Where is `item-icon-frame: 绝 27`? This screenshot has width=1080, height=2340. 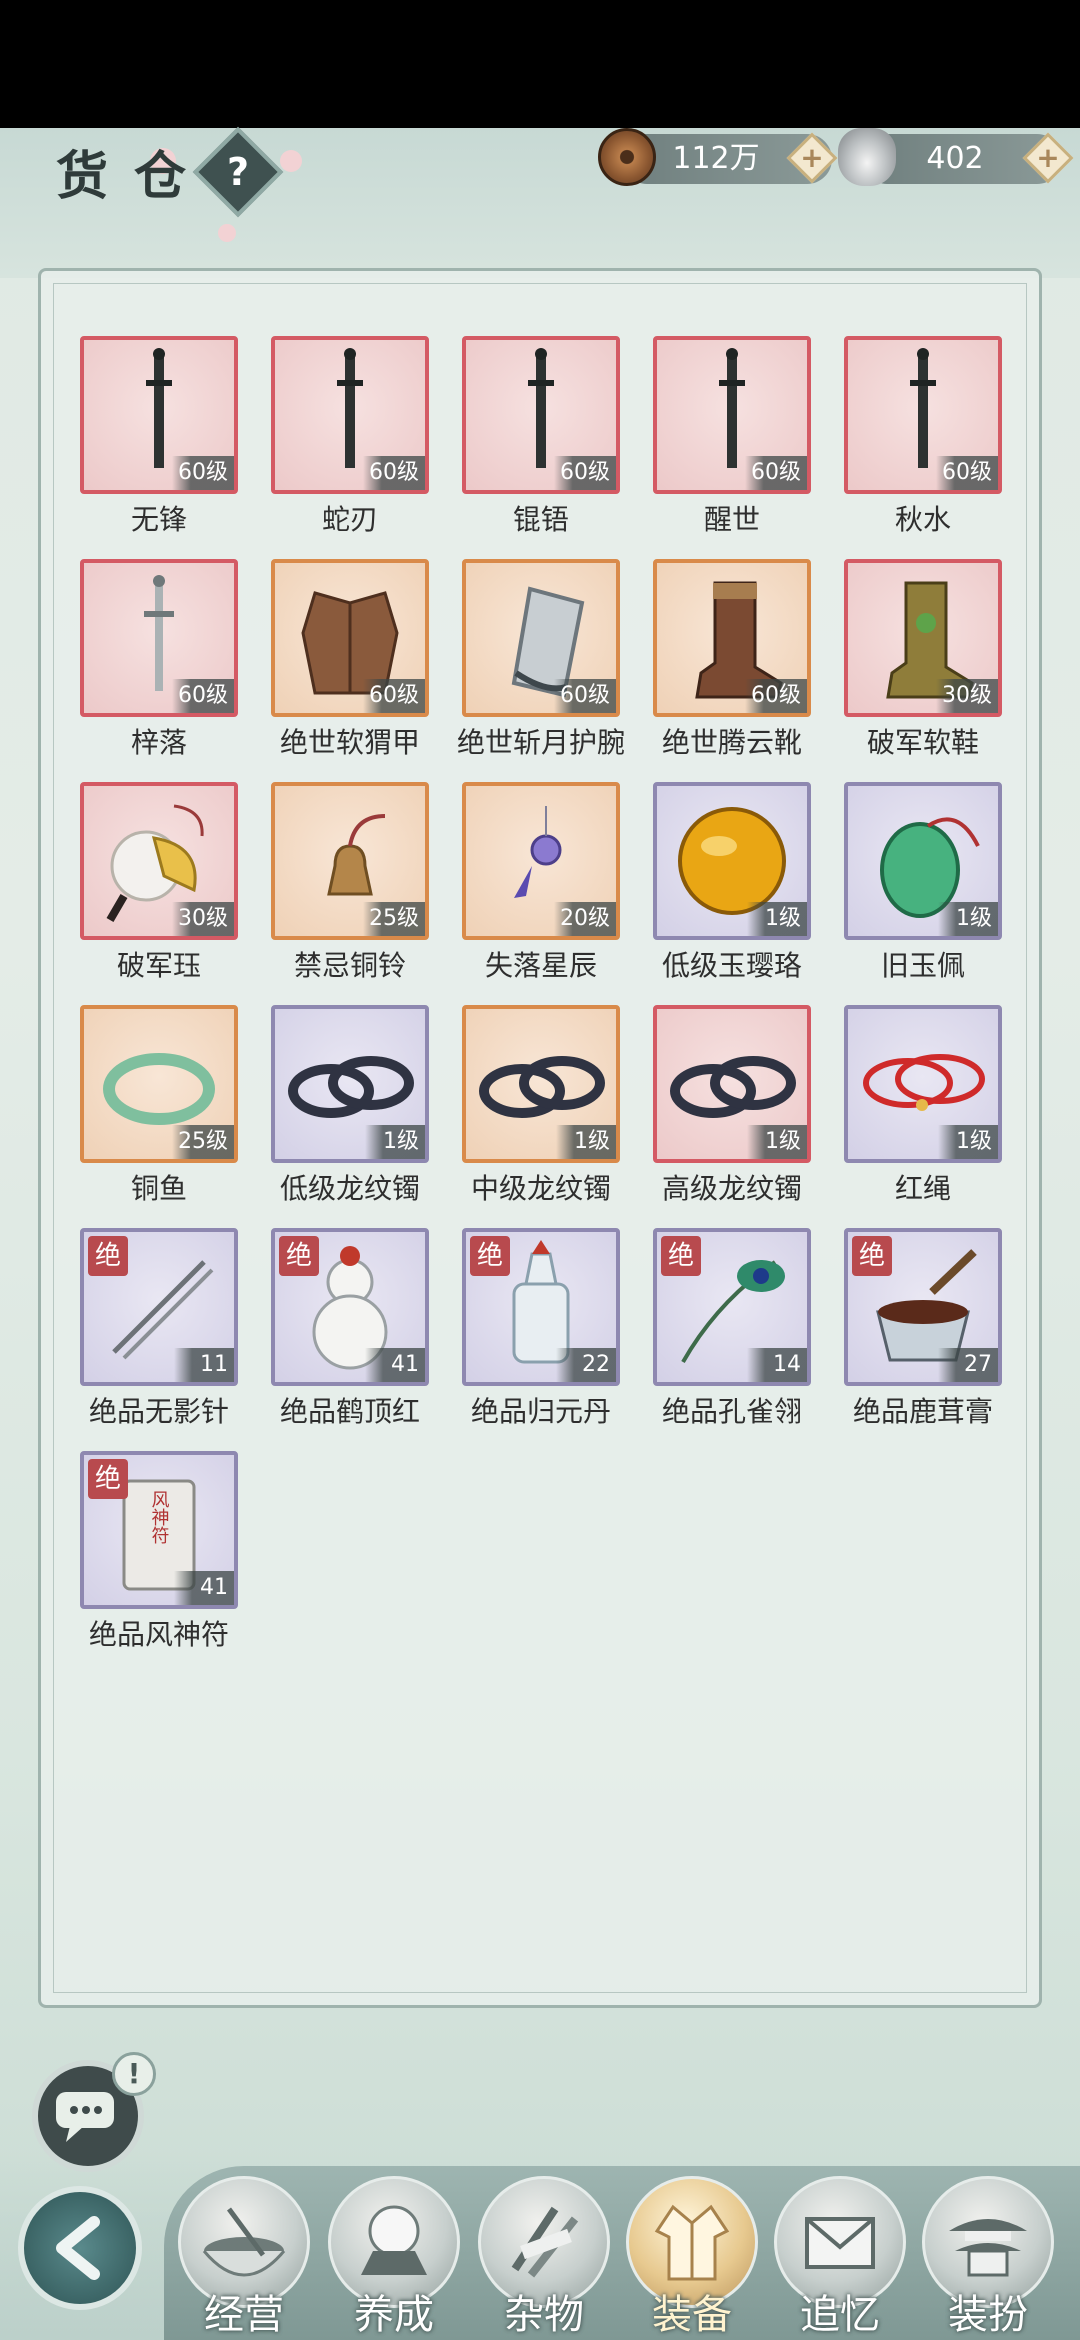
item-icon-frame: 绝 27 is located at coordinates (923, 1307).